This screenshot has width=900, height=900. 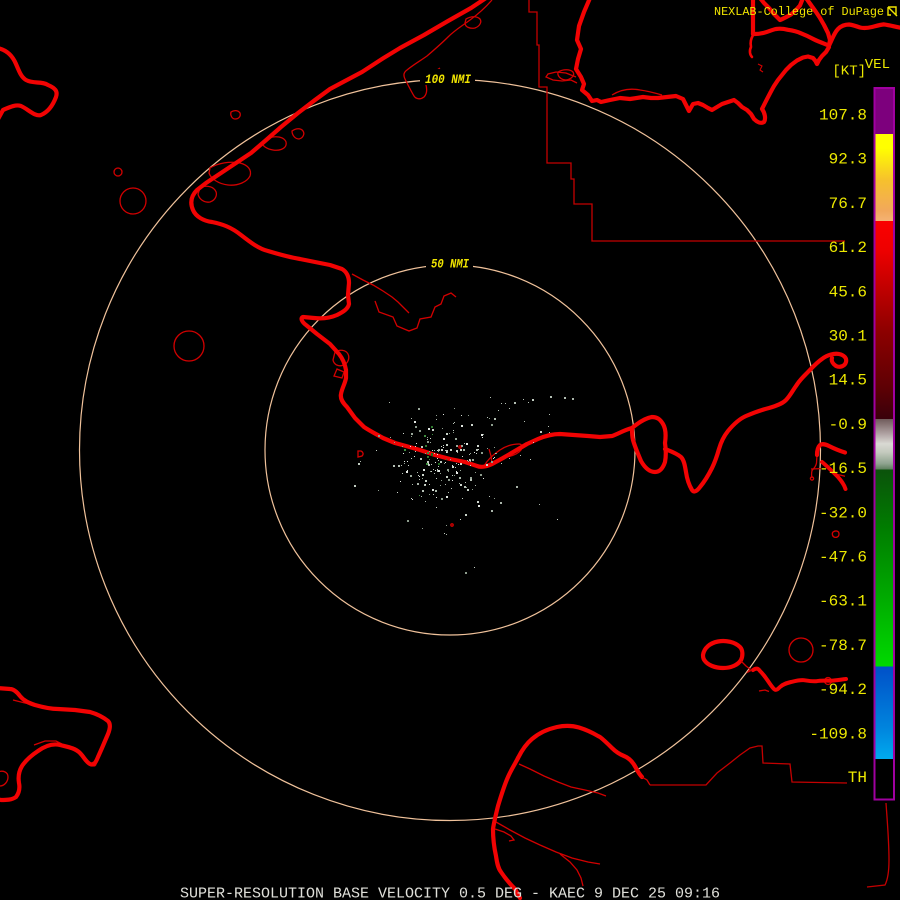 I want to click on svg-text: -47.6, so click(x=843, y=558).